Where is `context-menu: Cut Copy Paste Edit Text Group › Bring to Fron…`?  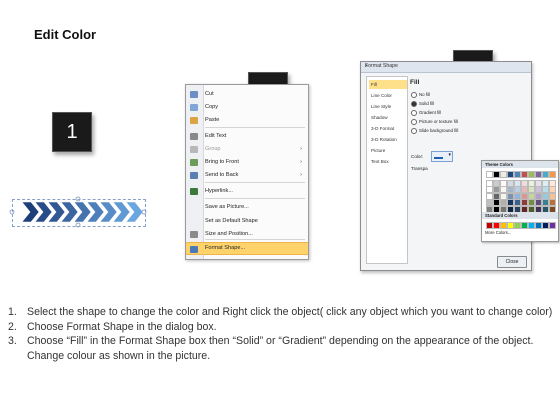
context-menu: Cut Copy Paste Edit Text Group › Bring to Fron… is located at coordinates (247, 172).